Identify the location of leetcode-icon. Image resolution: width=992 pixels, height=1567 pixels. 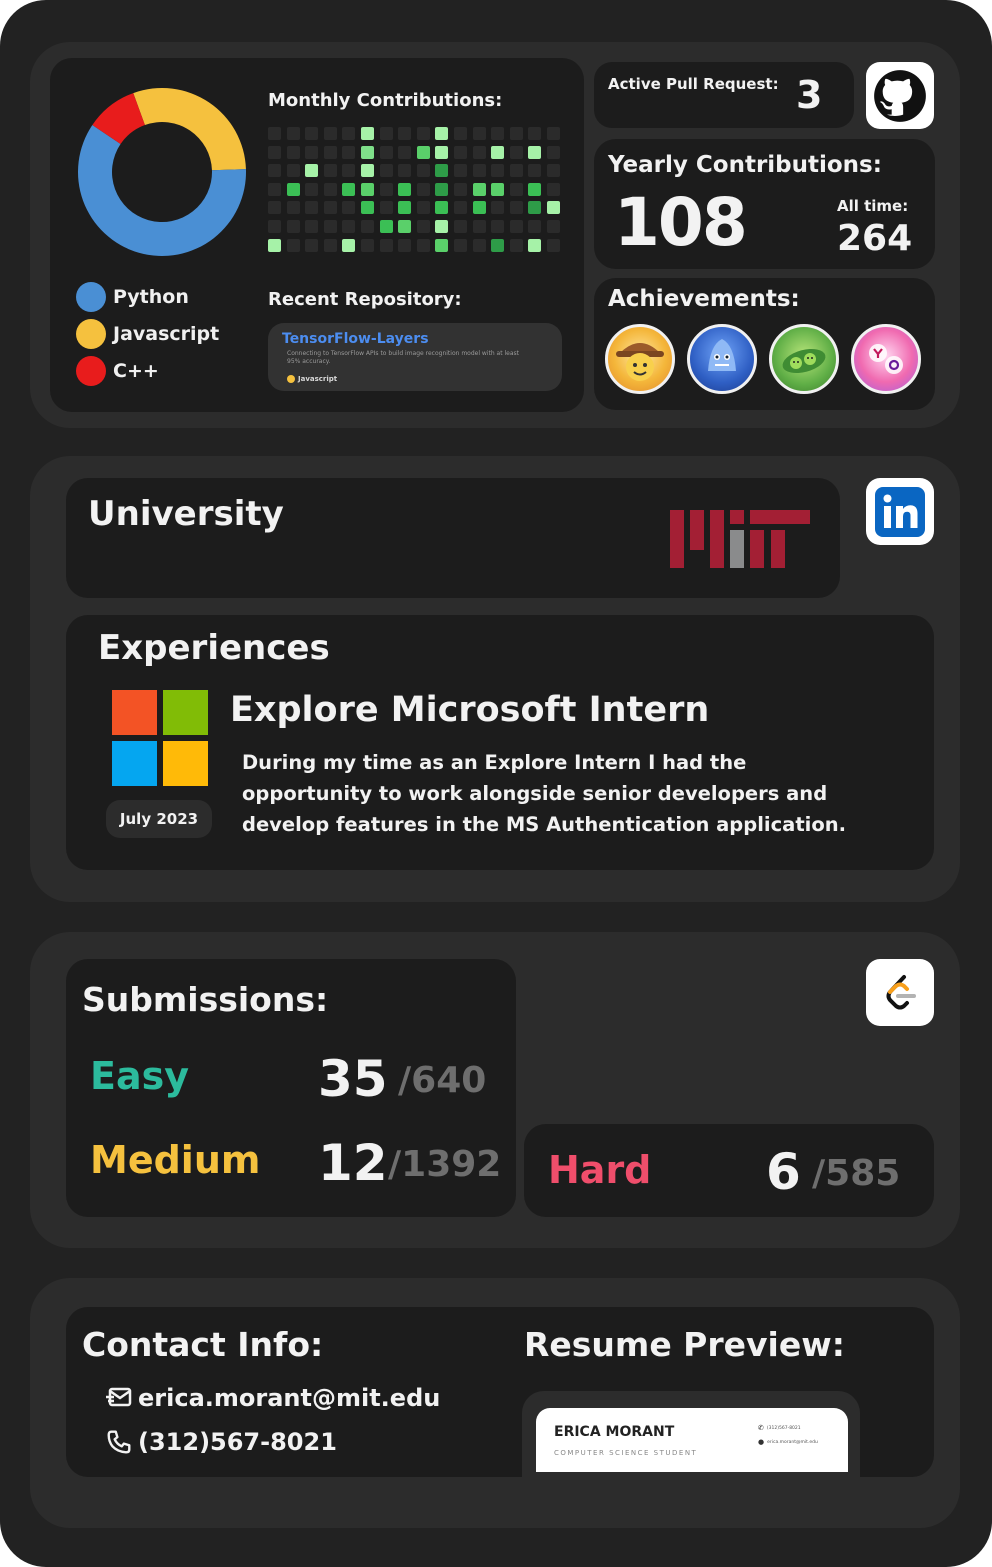
(901, 991).